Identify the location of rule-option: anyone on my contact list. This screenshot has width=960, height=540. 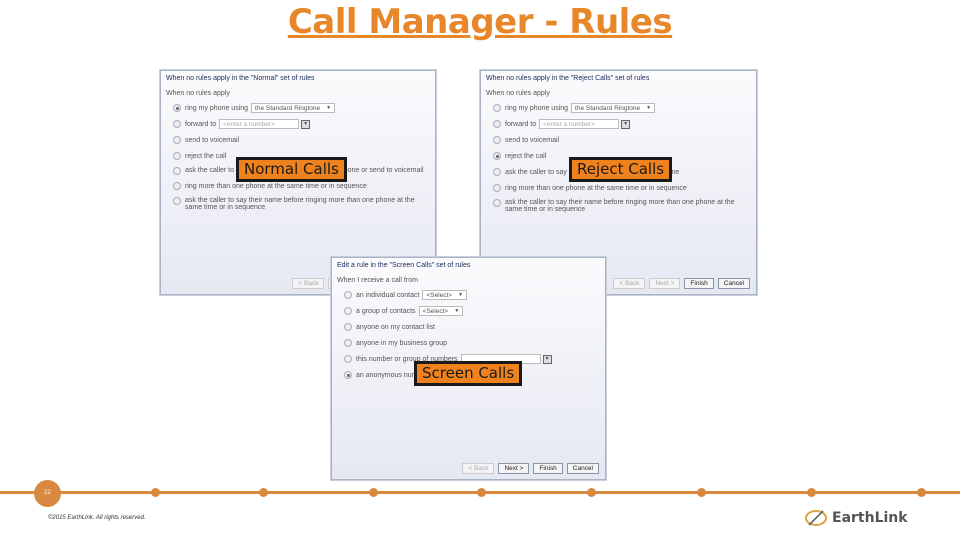
(474, 327).